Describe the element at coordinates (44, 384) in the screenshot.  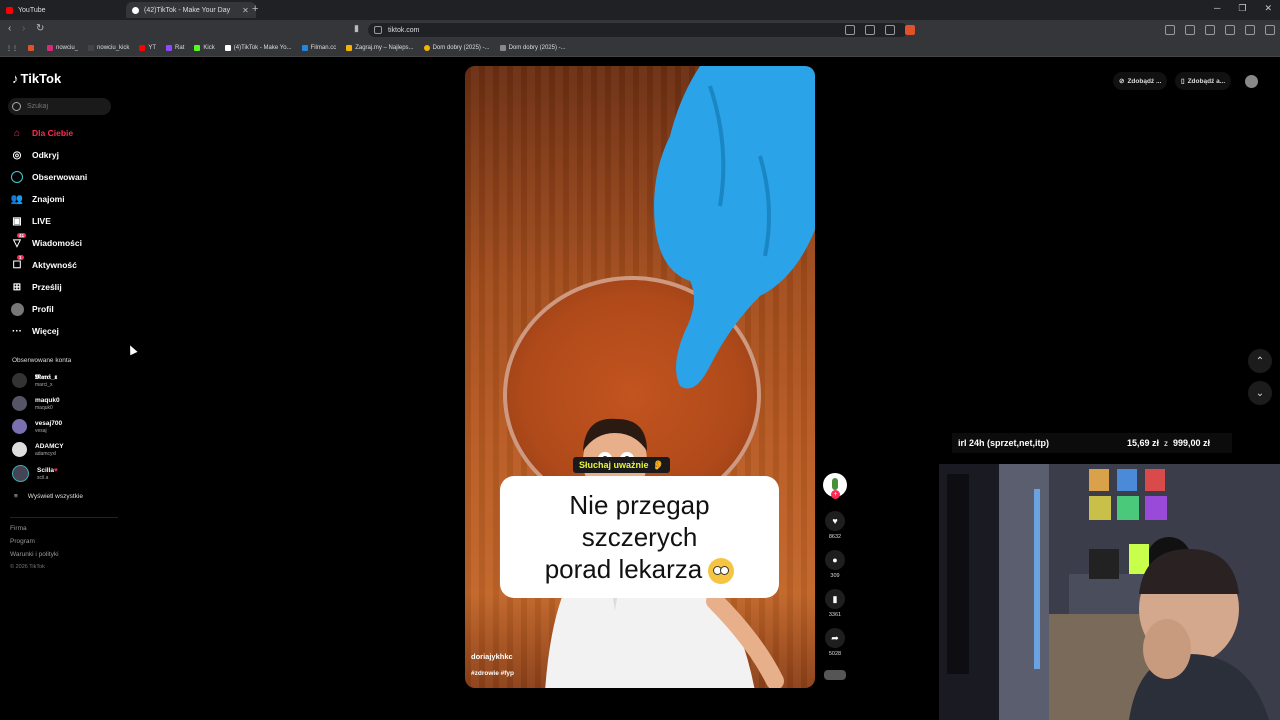
I see `account-handle: marci_x` at that location.